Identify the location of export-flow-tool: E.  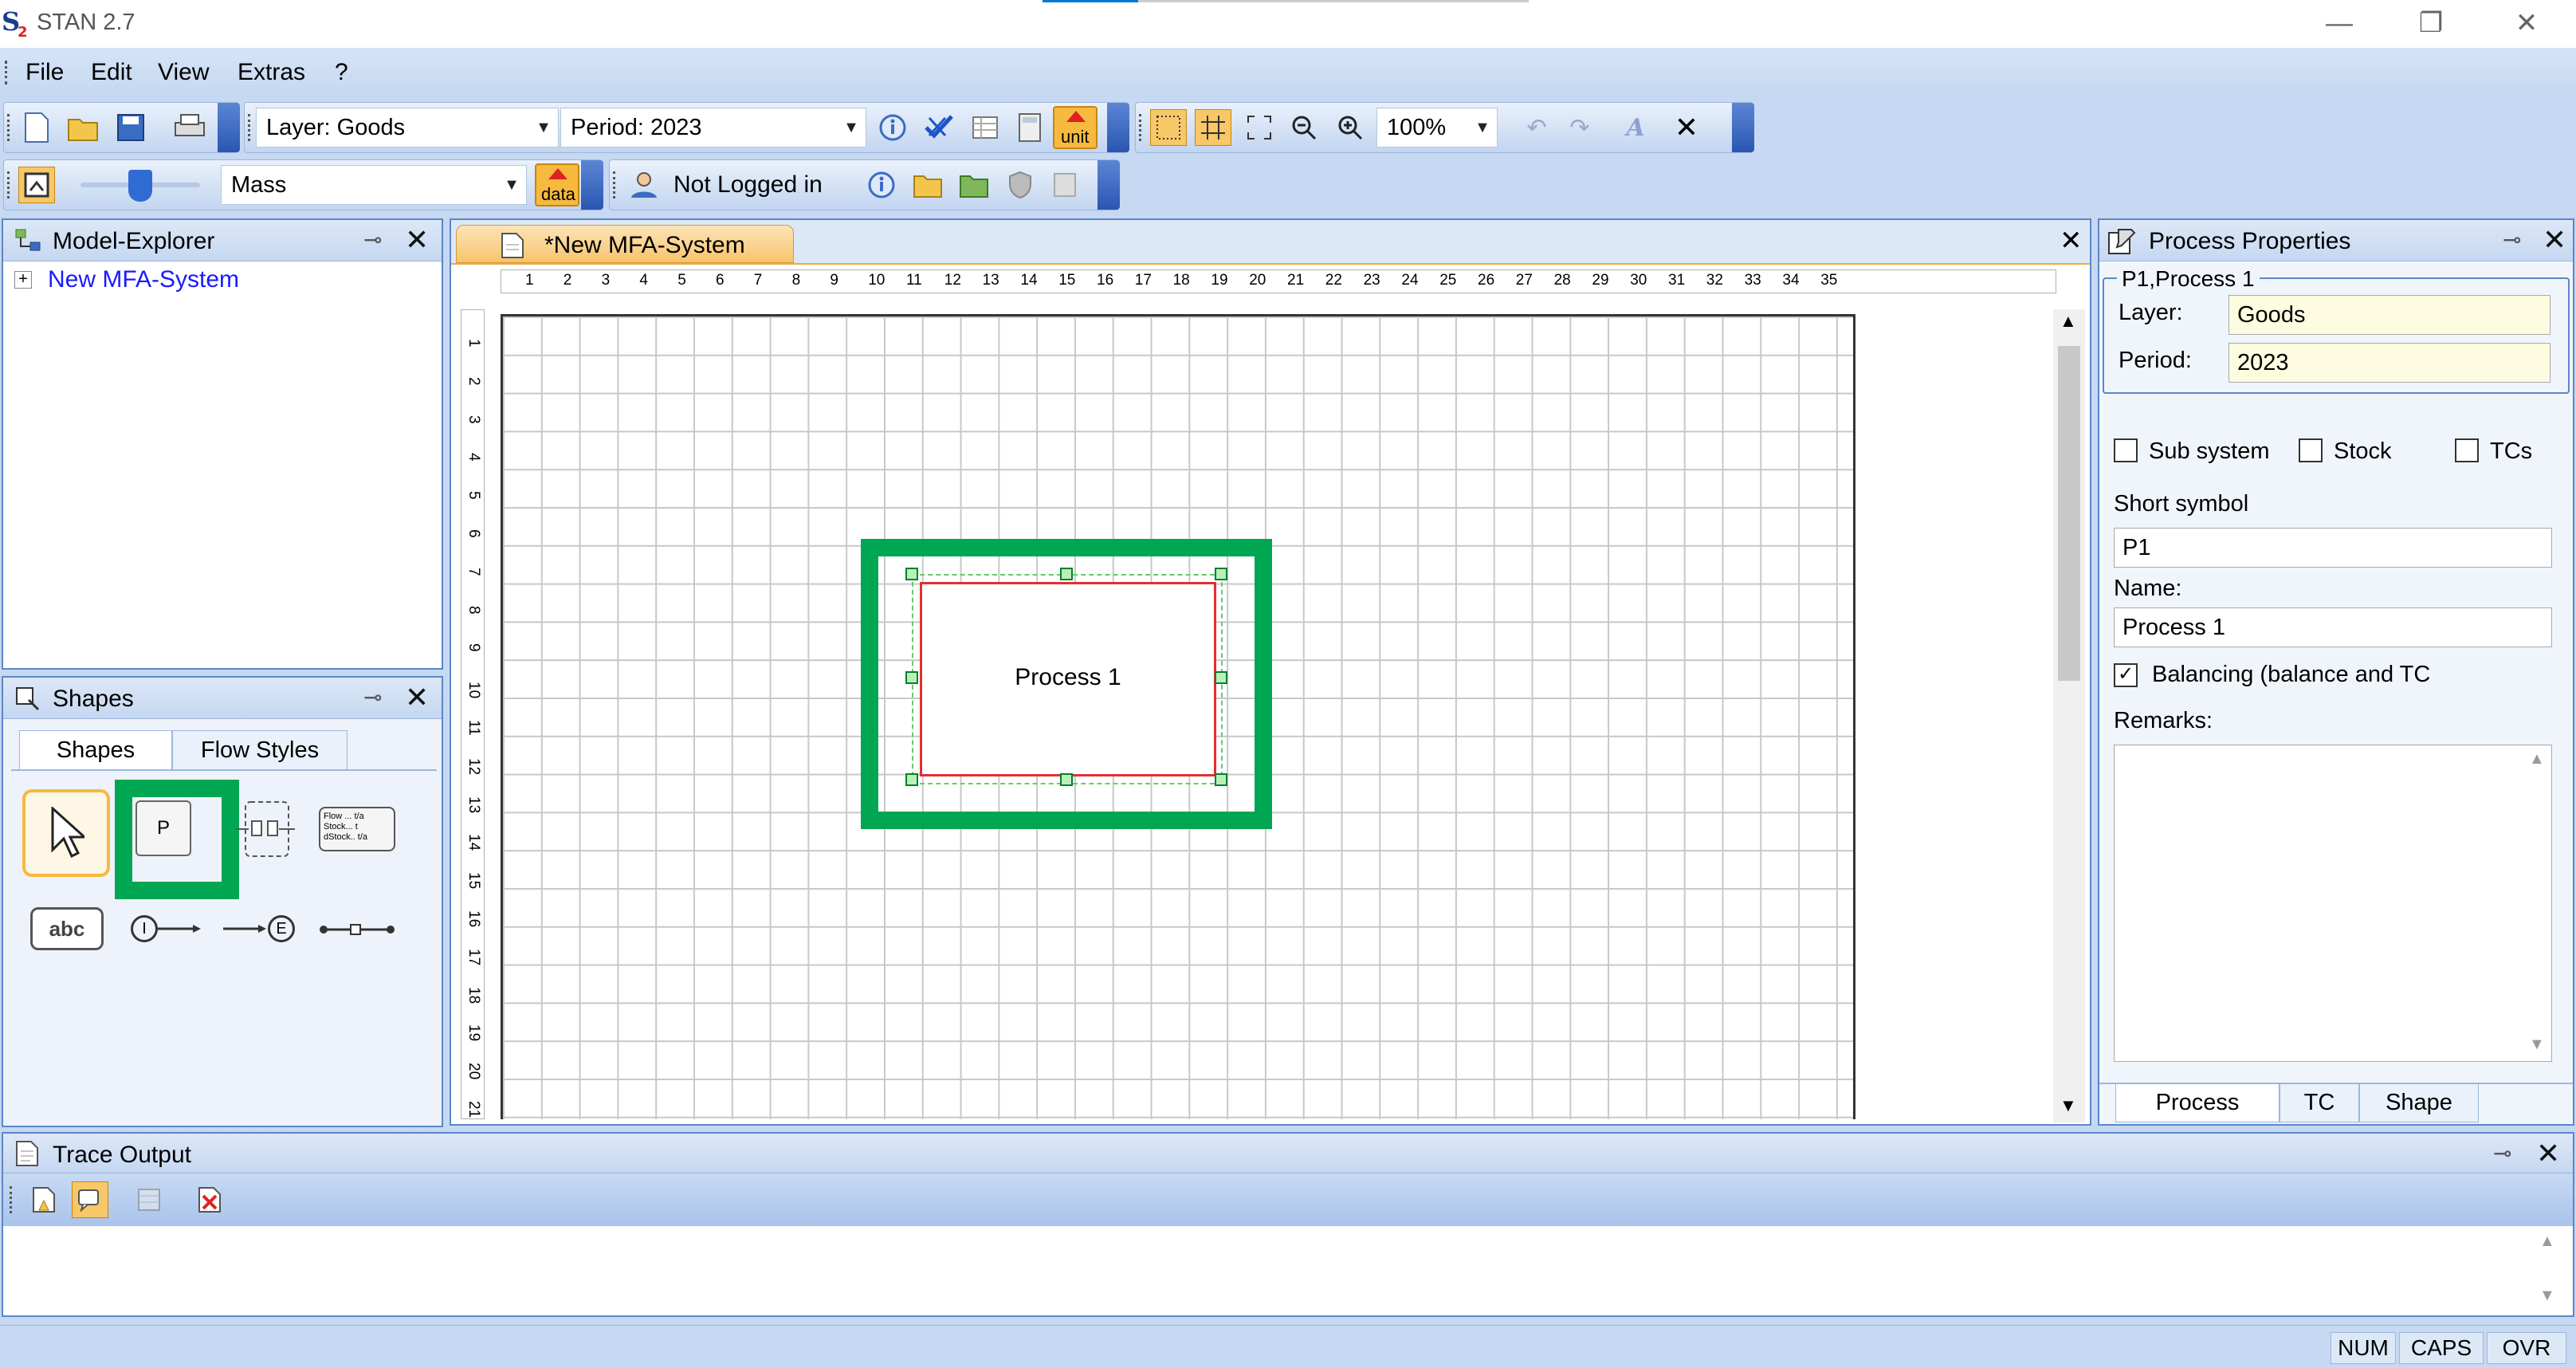
(260, 929).